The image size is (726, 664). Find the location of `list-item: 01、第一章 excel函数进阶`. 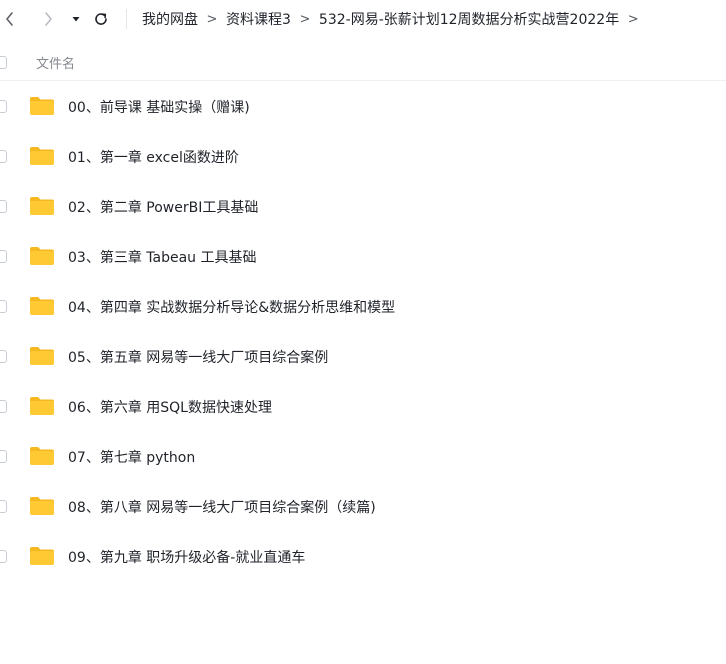

list-item: 01、第一章 excel函数进阶 is located at coordinates (363, 156).